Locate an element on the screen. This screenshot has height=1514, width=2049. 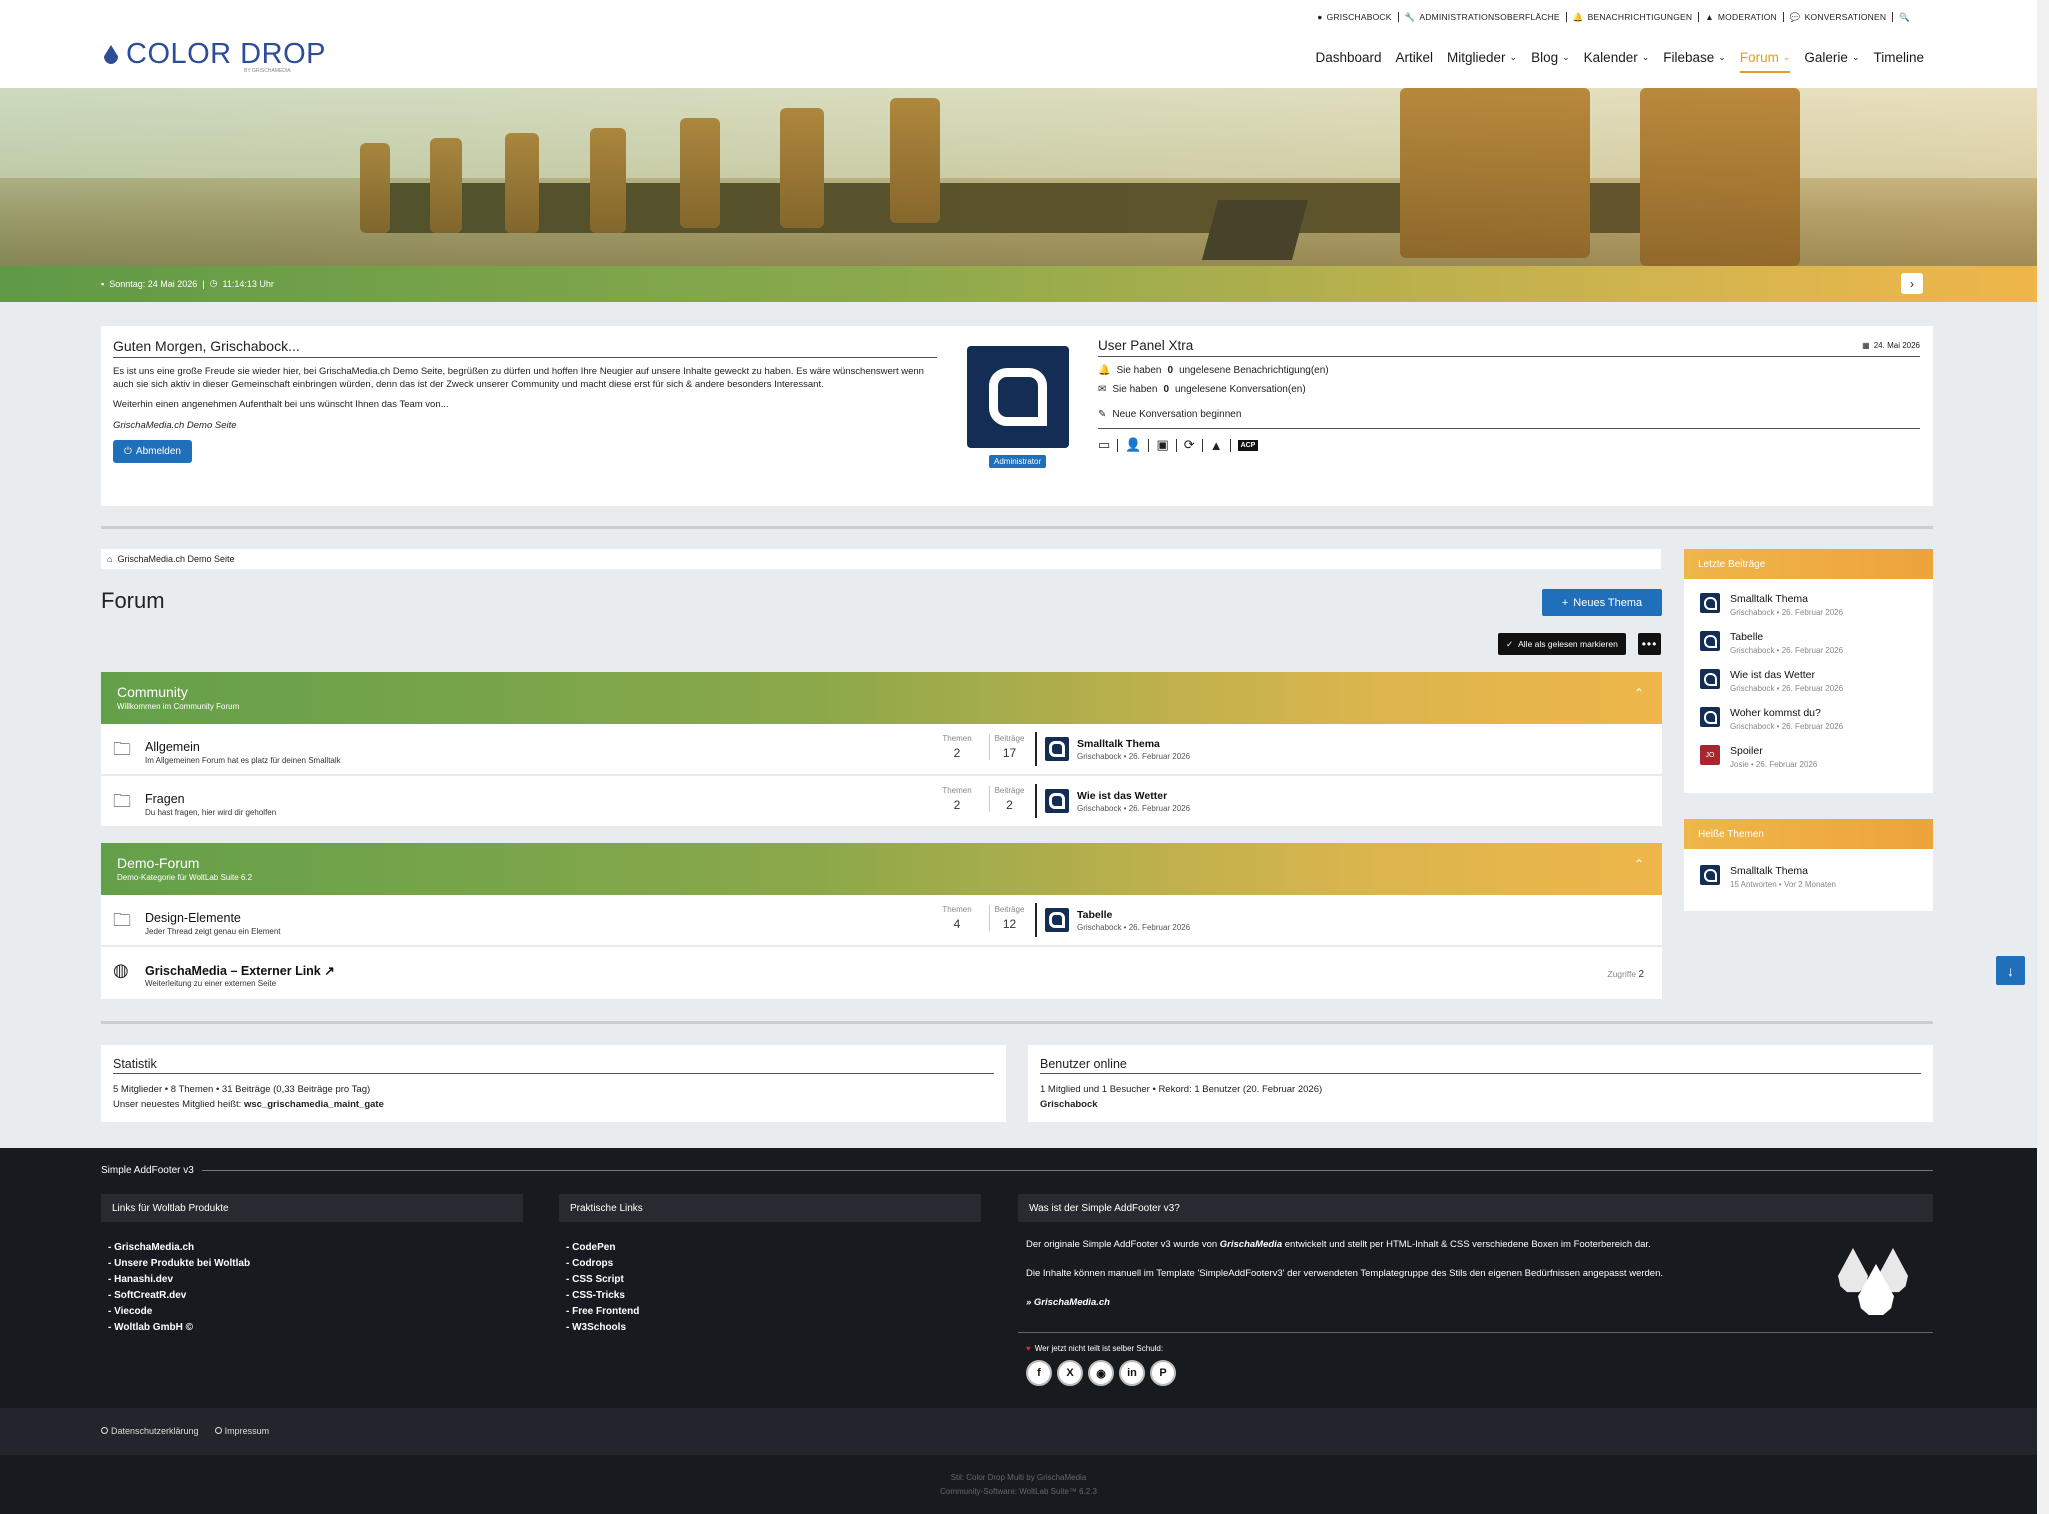
footer-link: W3Schools is located at coordinates (602, 1328).